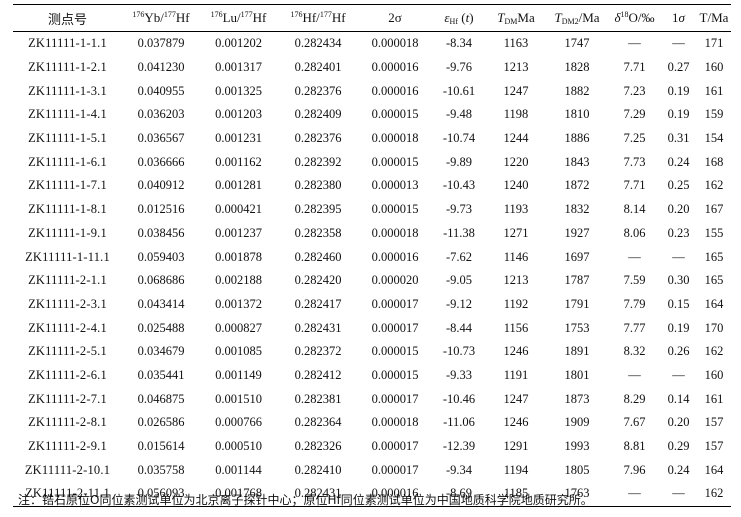 The height and width of the screenshot is (517, 741). Describe the element at coordinates (238, 138) in the screenshot. I see `lu-hf-value: 0.001231` at that location.